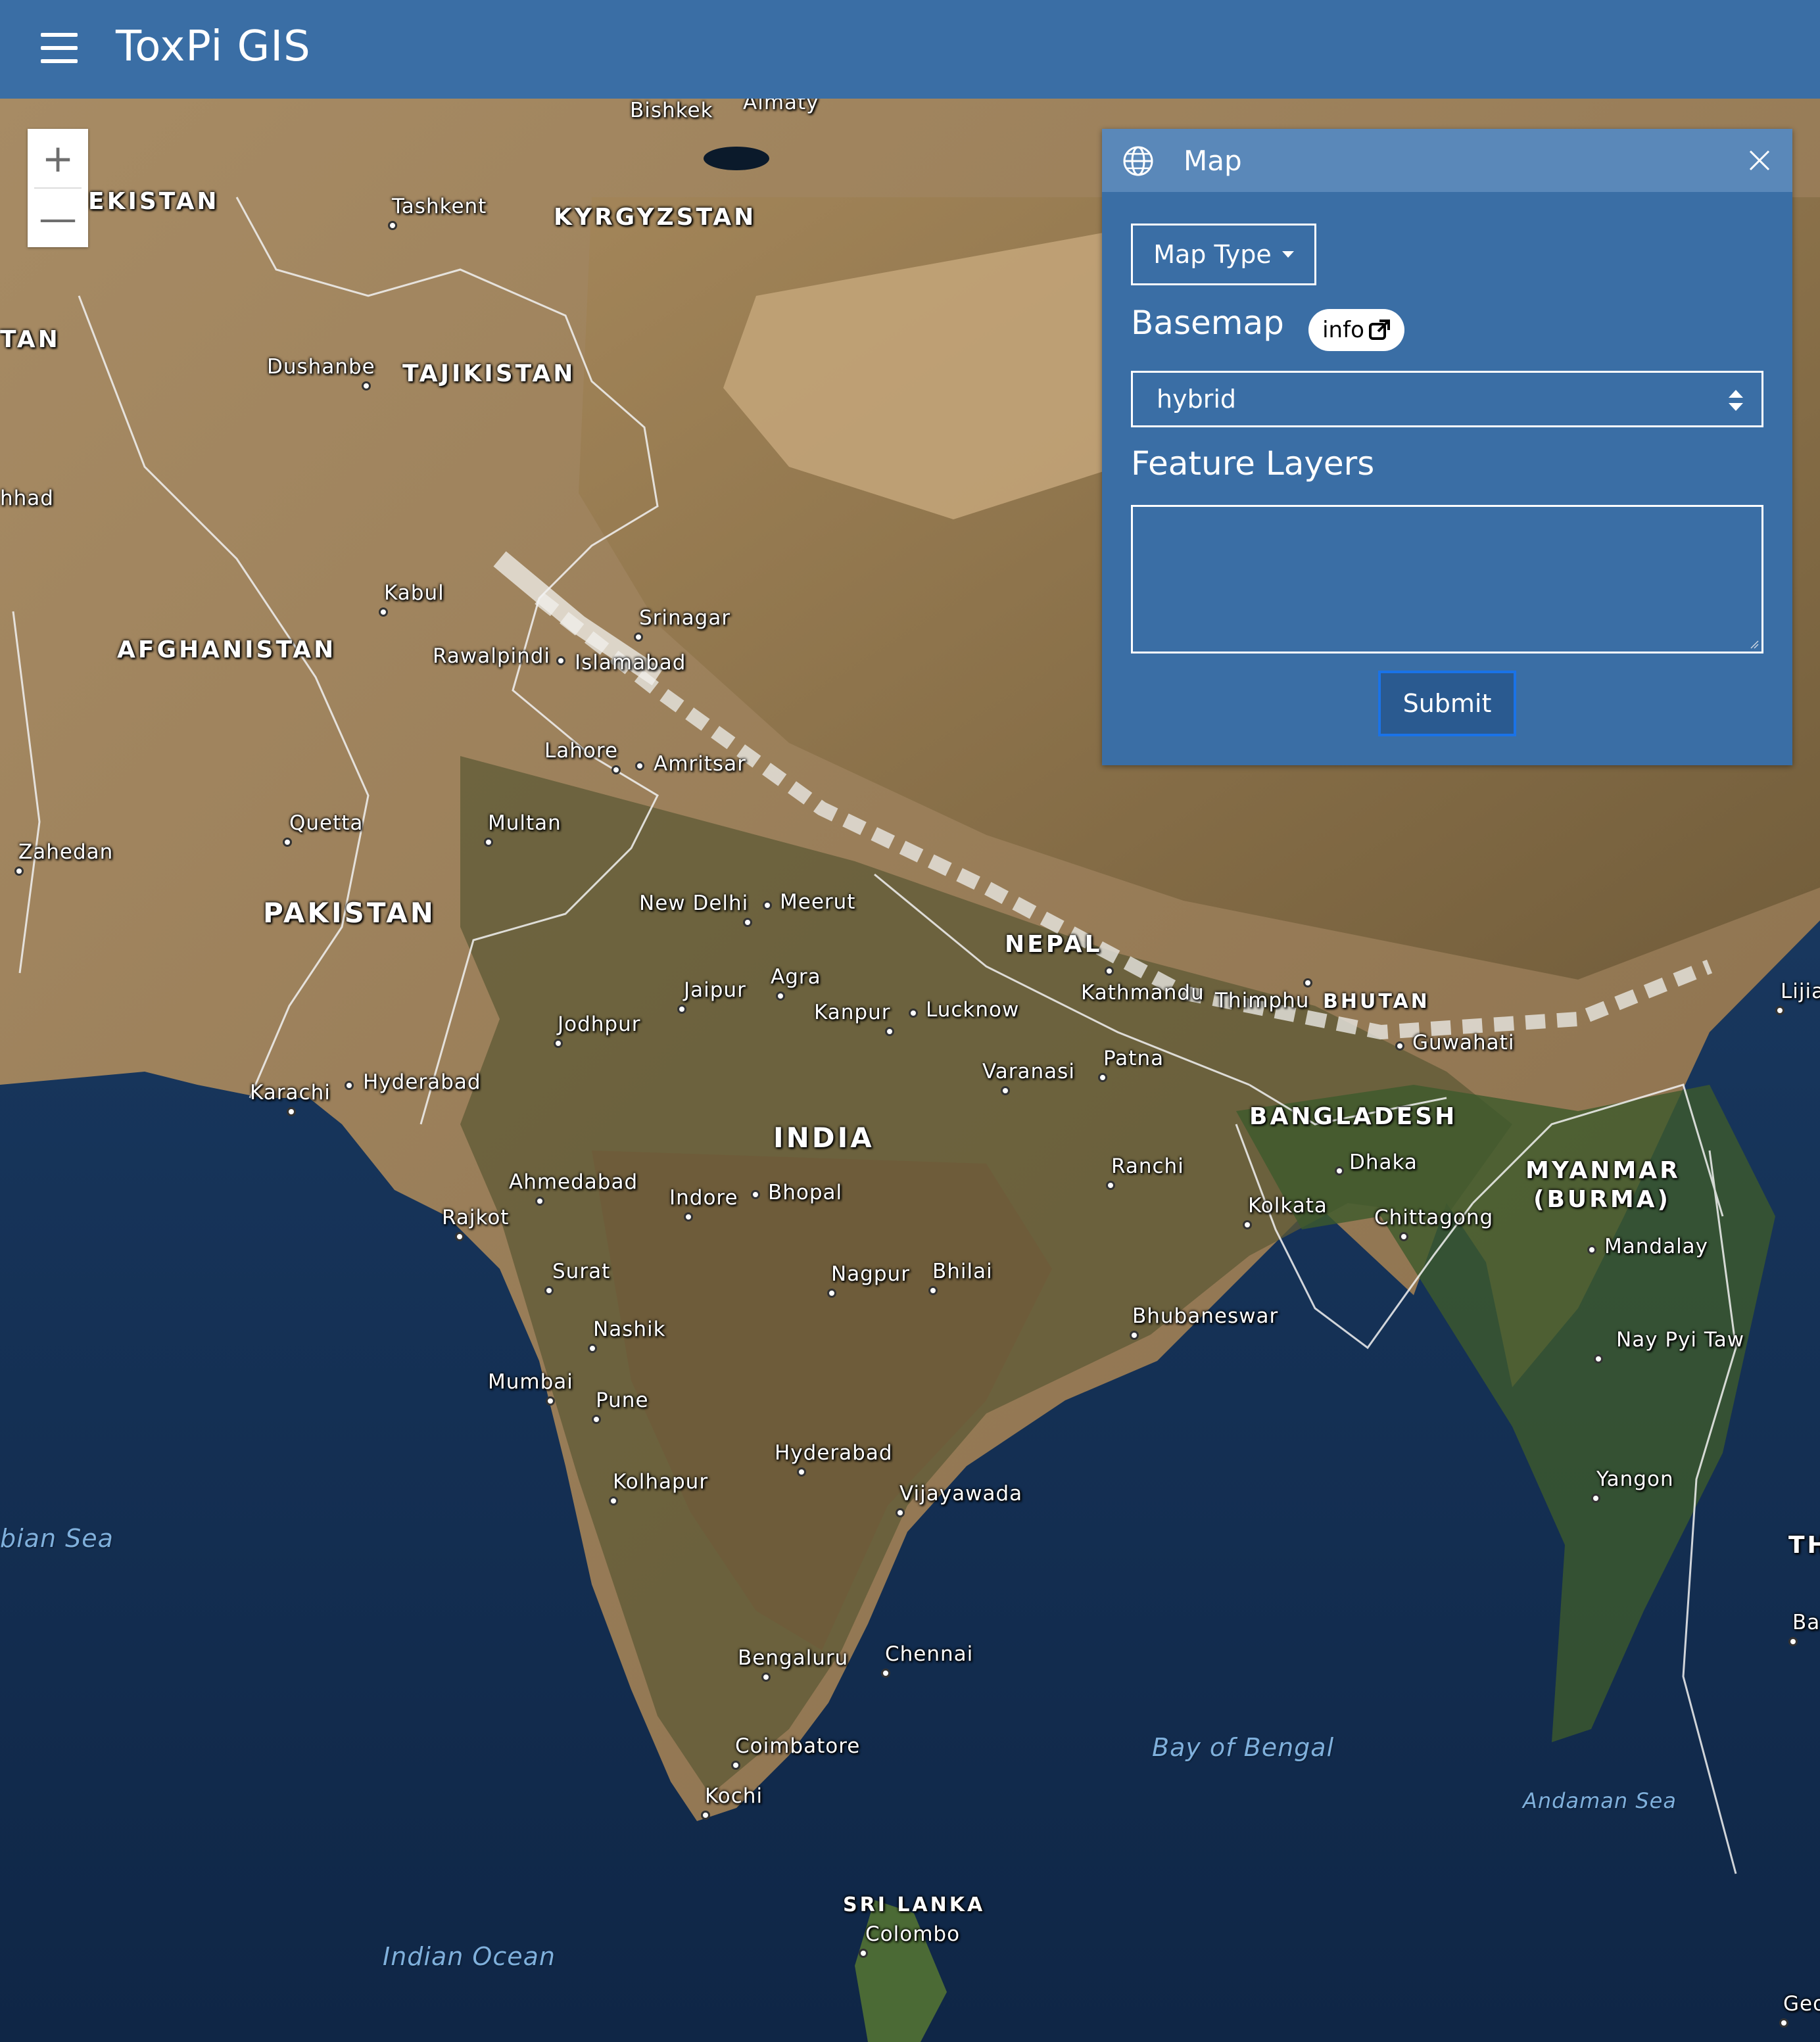  What do you see at coordinates (1447, 399) in the screenshot?
I see `basemap-select: hybrid` at bounding box center [1447, 399].